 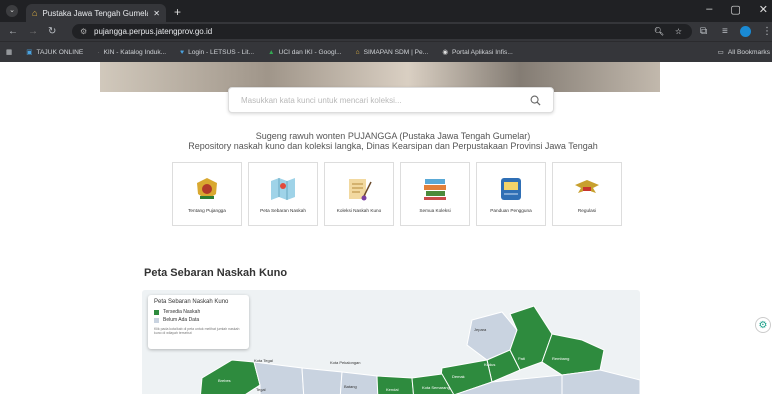 What do you see at coordinates (357, 52) in the screenshot?
I see `bookmark-favicon-icon: ⌂` at bounding box center [357, 52].